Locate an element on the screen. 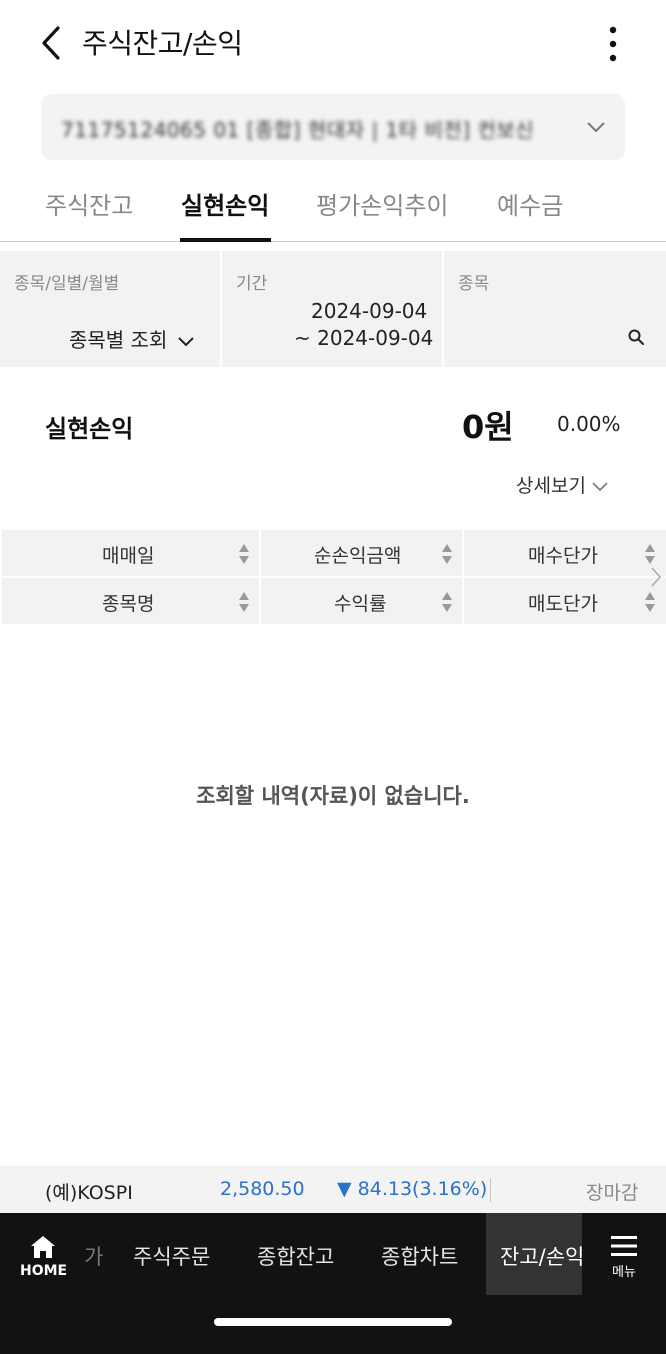 The image size is (666, 1354). app-header: 주식잔고/손익 is located at coordinates (333, 43).